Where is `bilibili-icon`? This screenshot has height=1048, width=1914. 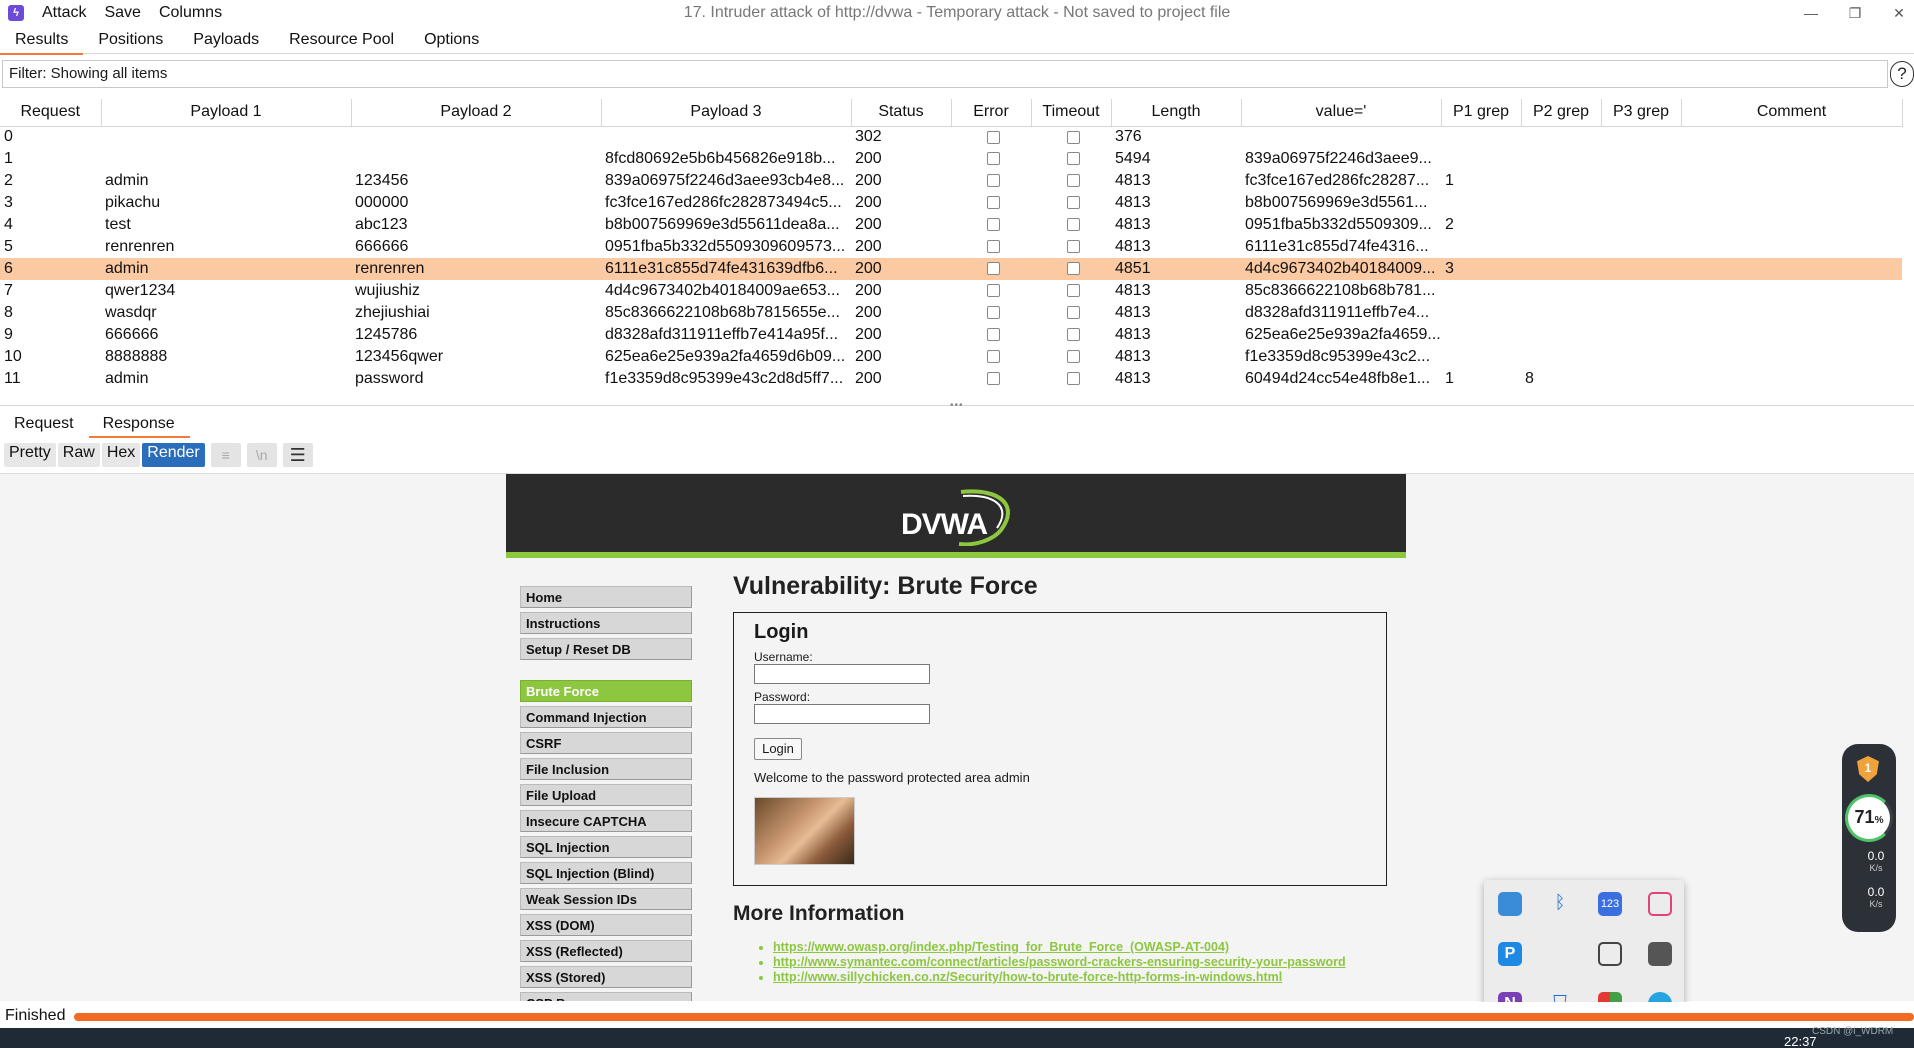
bilibili-icon is located at coordinates (1660, 904).